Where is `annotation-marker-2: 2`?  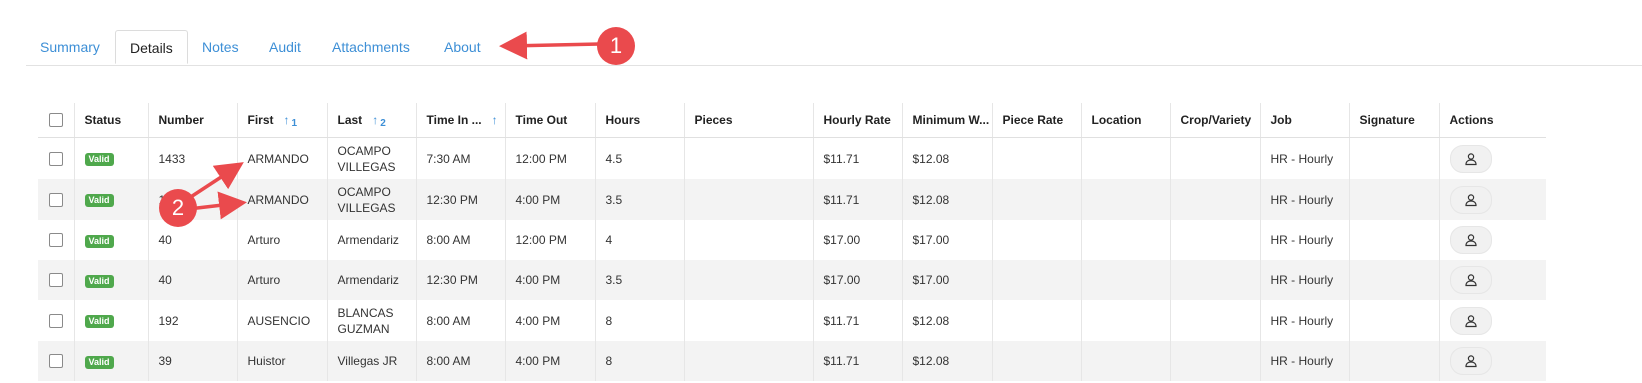
annotation-marker-2: 2 is located at coordinates (178, 208).